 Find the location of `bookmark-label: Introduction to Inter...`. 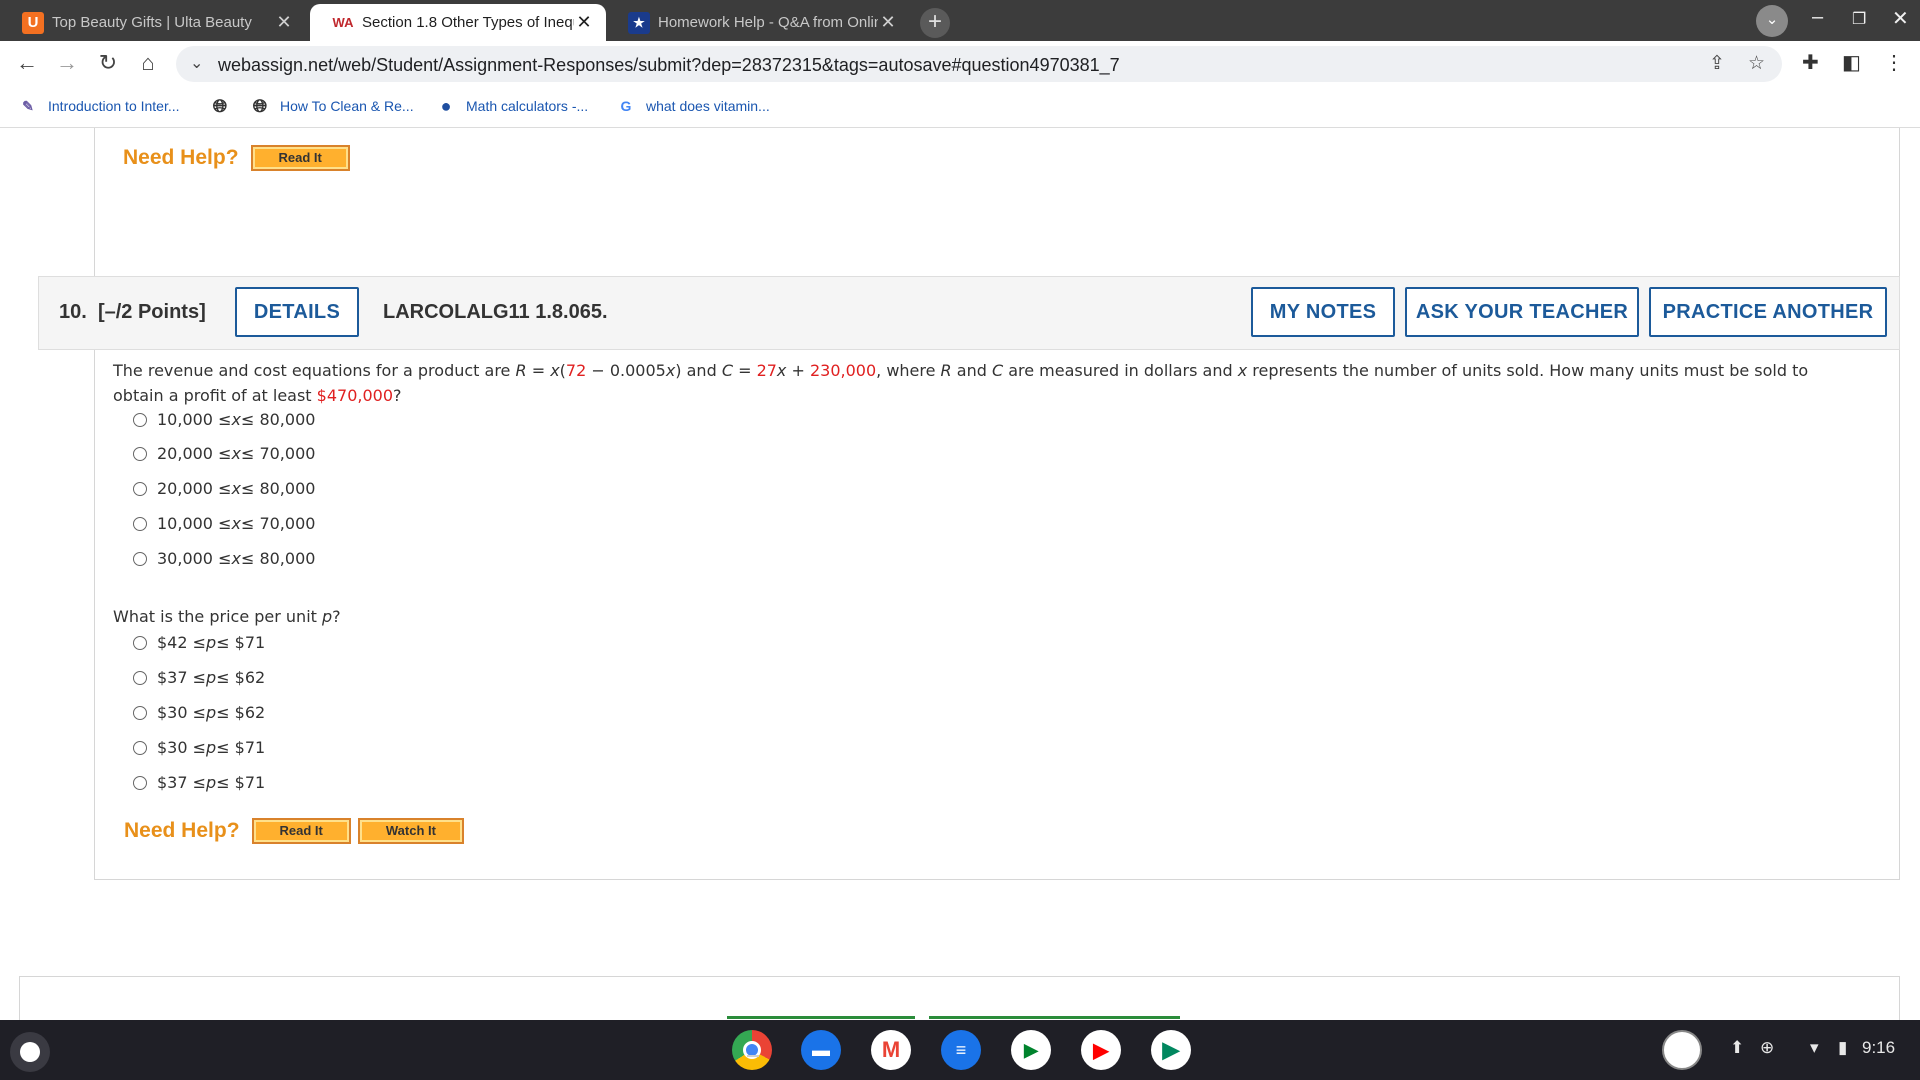

bookmark-label: Introduction to Inter... is located at coordinates (114, 106).